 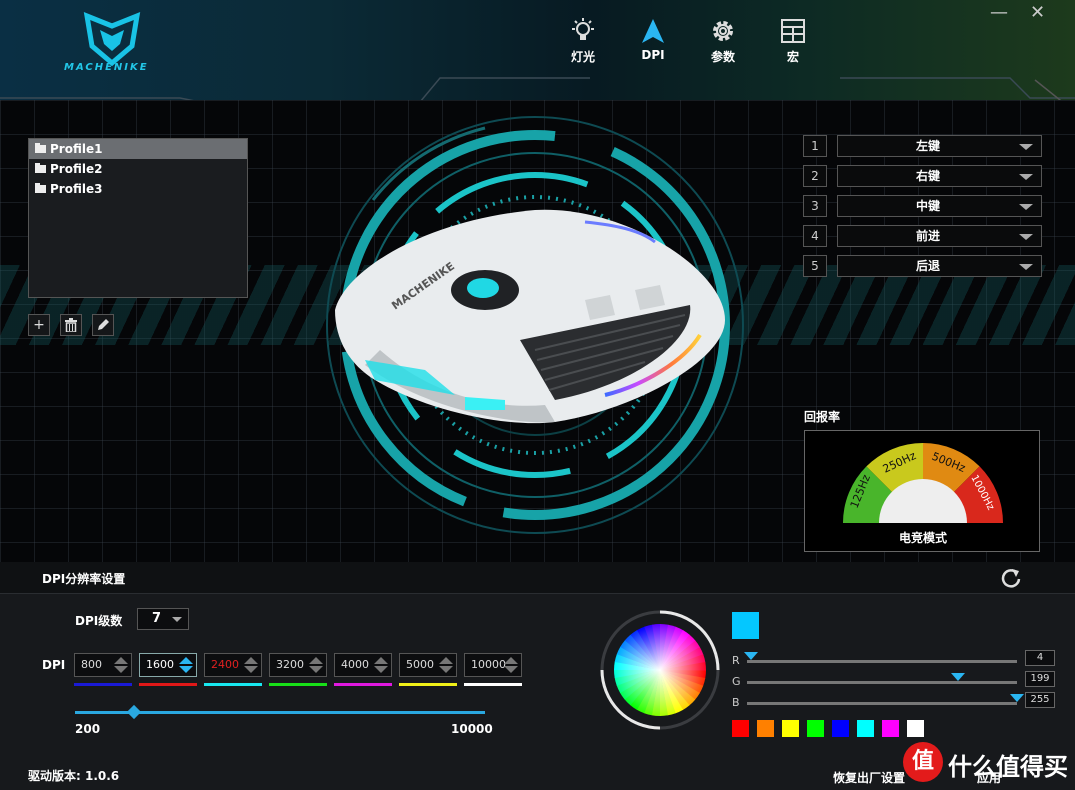 What do you see at coordinates (54, 665) in the screenshot?
I see `dpi-row-label: DPI` at bounding box center [54, 665].